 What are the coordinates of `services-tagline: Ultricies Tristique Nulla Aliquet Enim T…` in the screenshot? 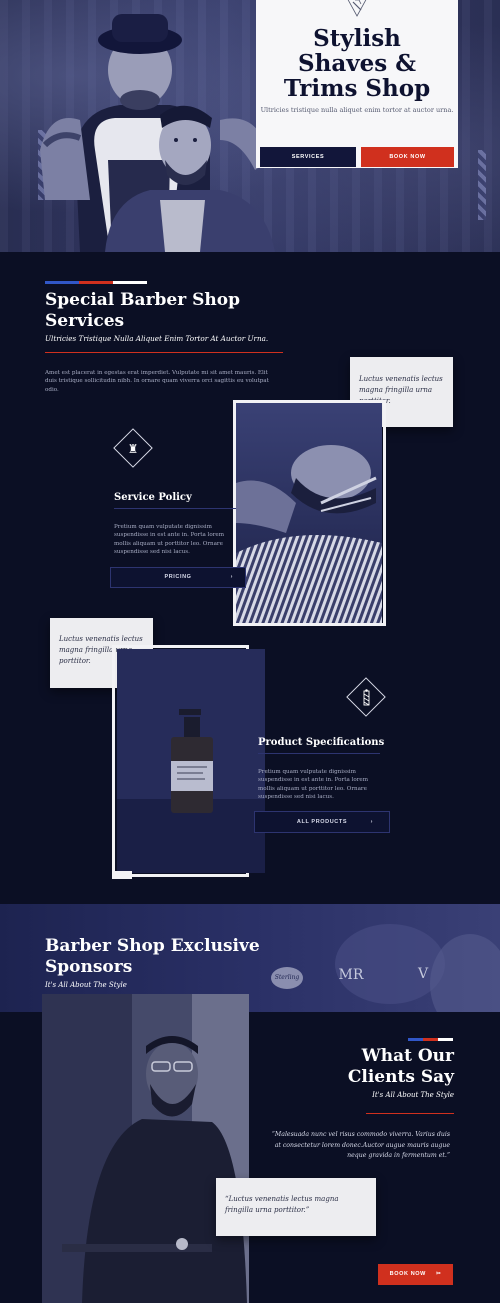 It's located at (157, 338).